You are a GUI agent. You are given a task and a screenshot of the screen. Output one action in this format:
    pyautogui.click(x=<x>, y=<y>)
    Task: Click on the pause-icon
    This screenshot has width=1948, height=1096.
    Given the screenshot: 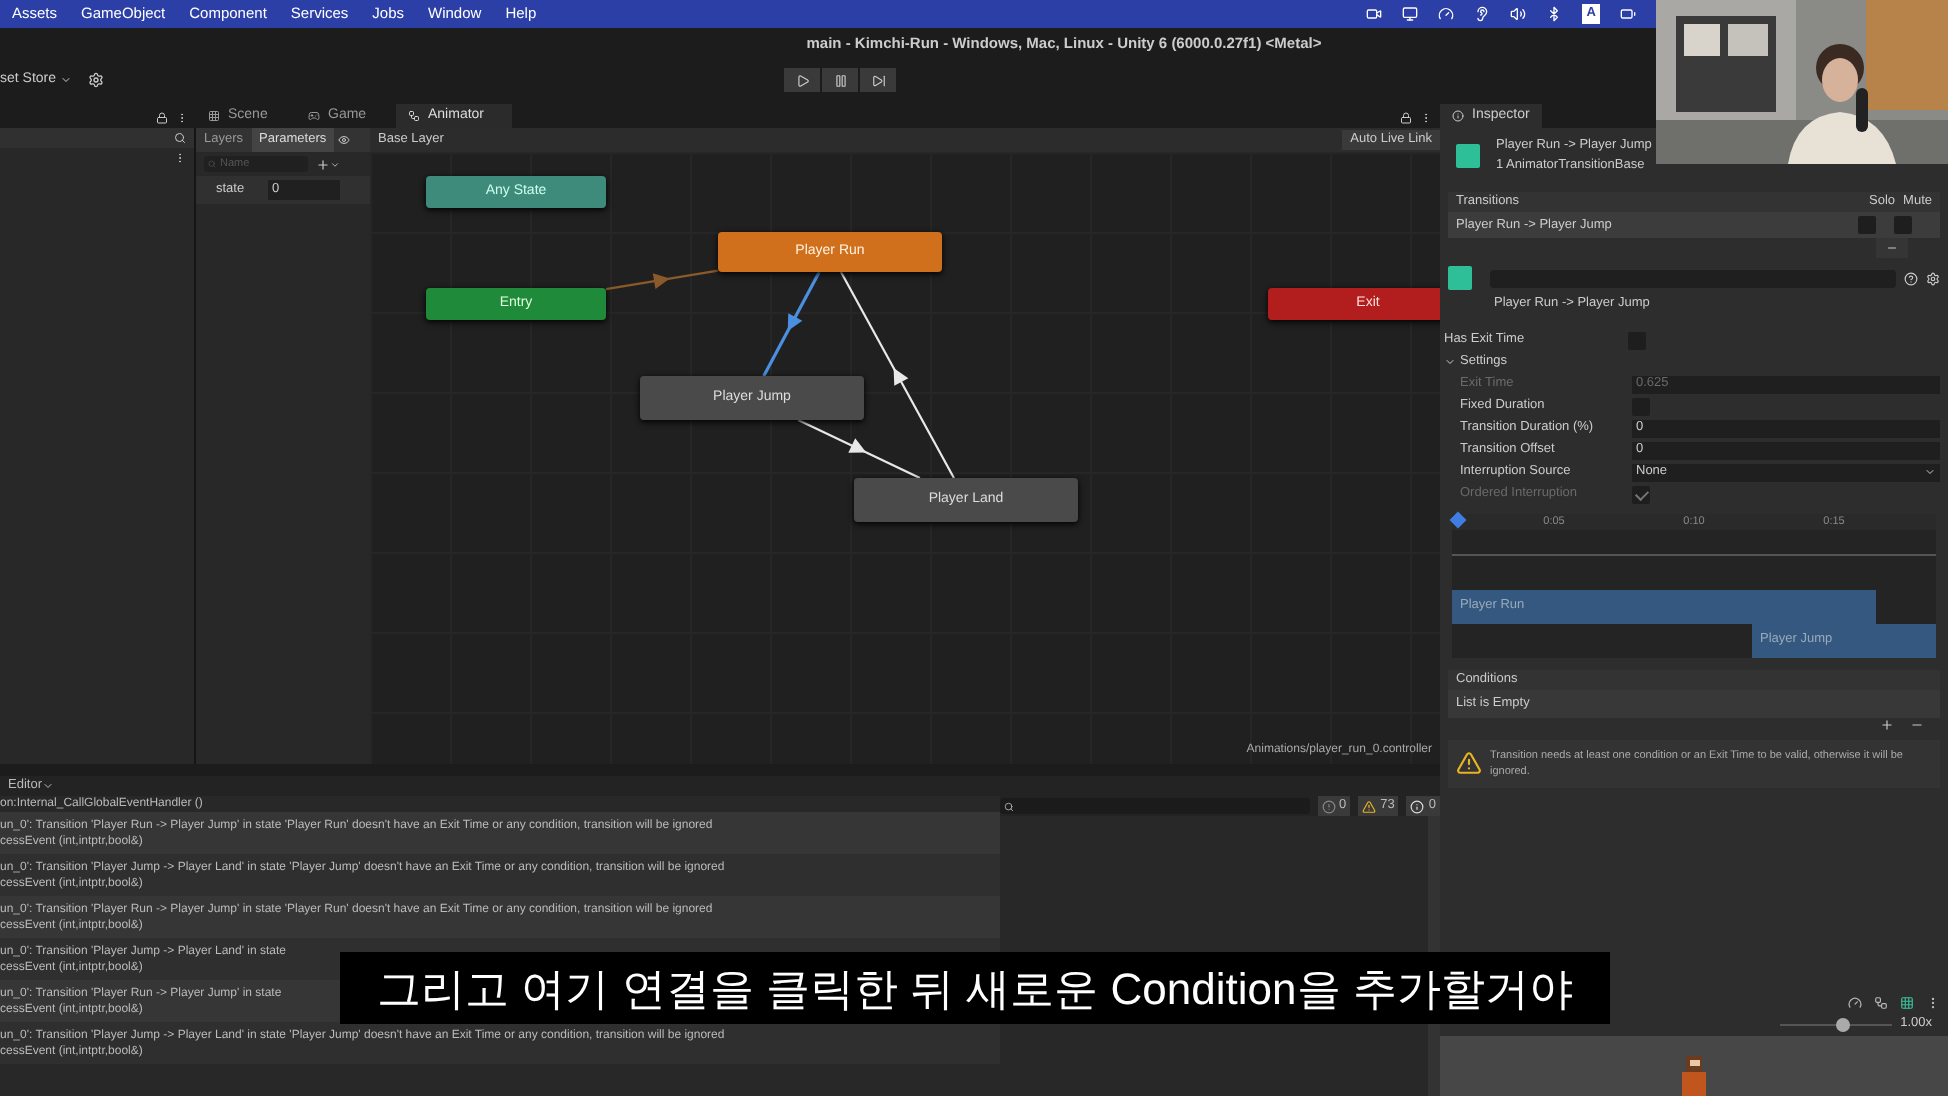 What is the action you would take?
    pyautogui.click(x=840, y=80)
    